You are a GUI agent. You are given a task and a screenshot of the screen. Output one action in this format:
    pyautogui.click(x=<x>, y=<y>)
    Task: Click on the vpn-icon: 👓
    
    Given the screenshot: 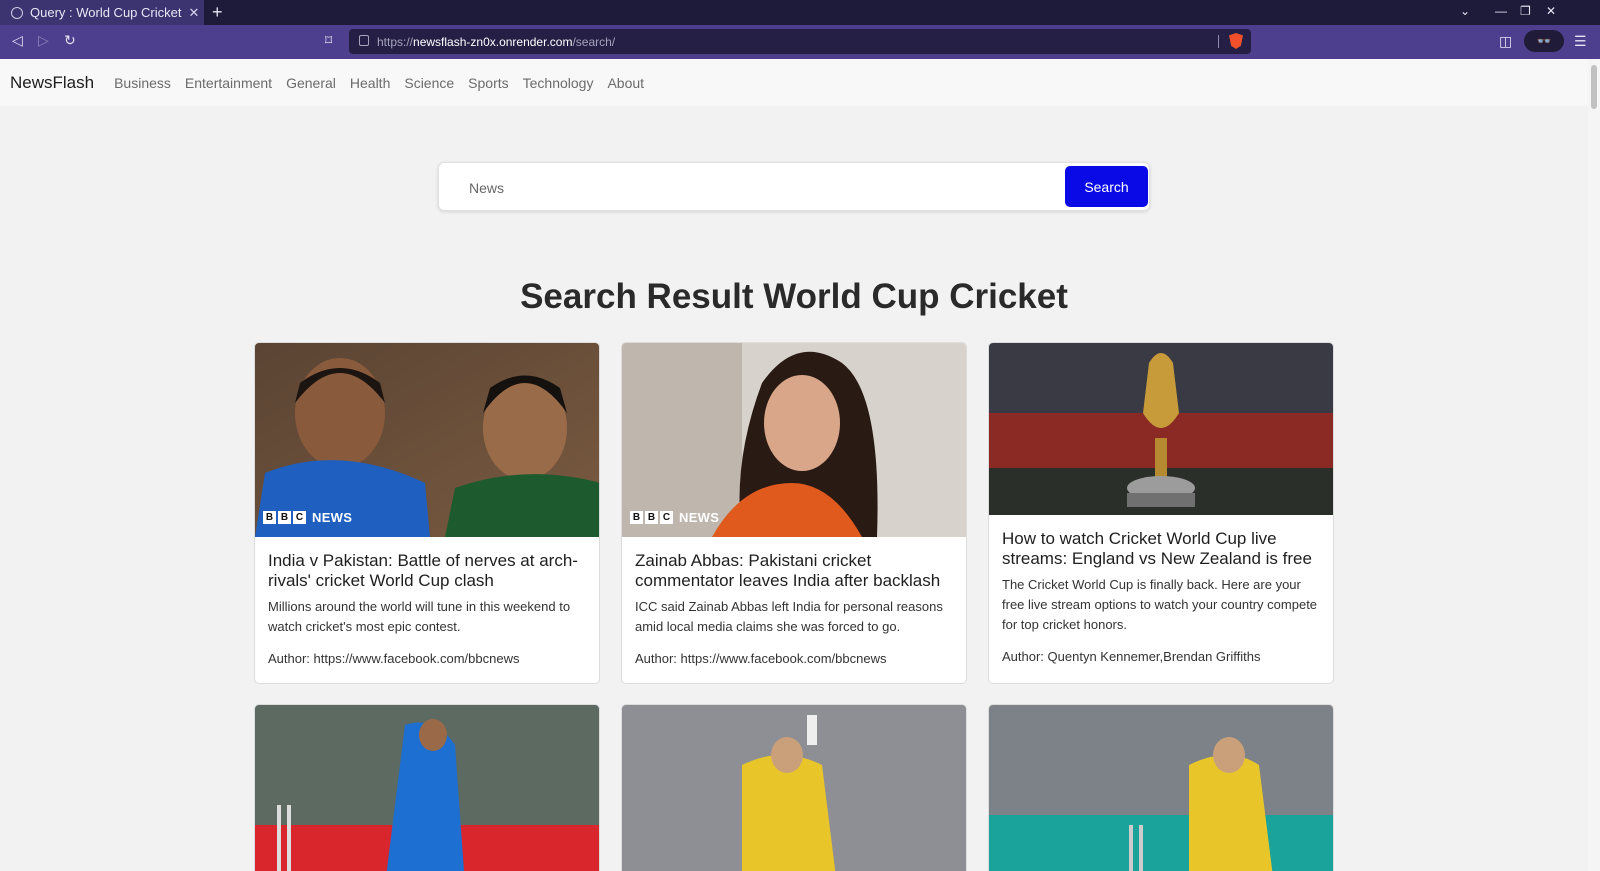 What is the action you would take?
    pyautogui.click(x=1544, y=41)
    